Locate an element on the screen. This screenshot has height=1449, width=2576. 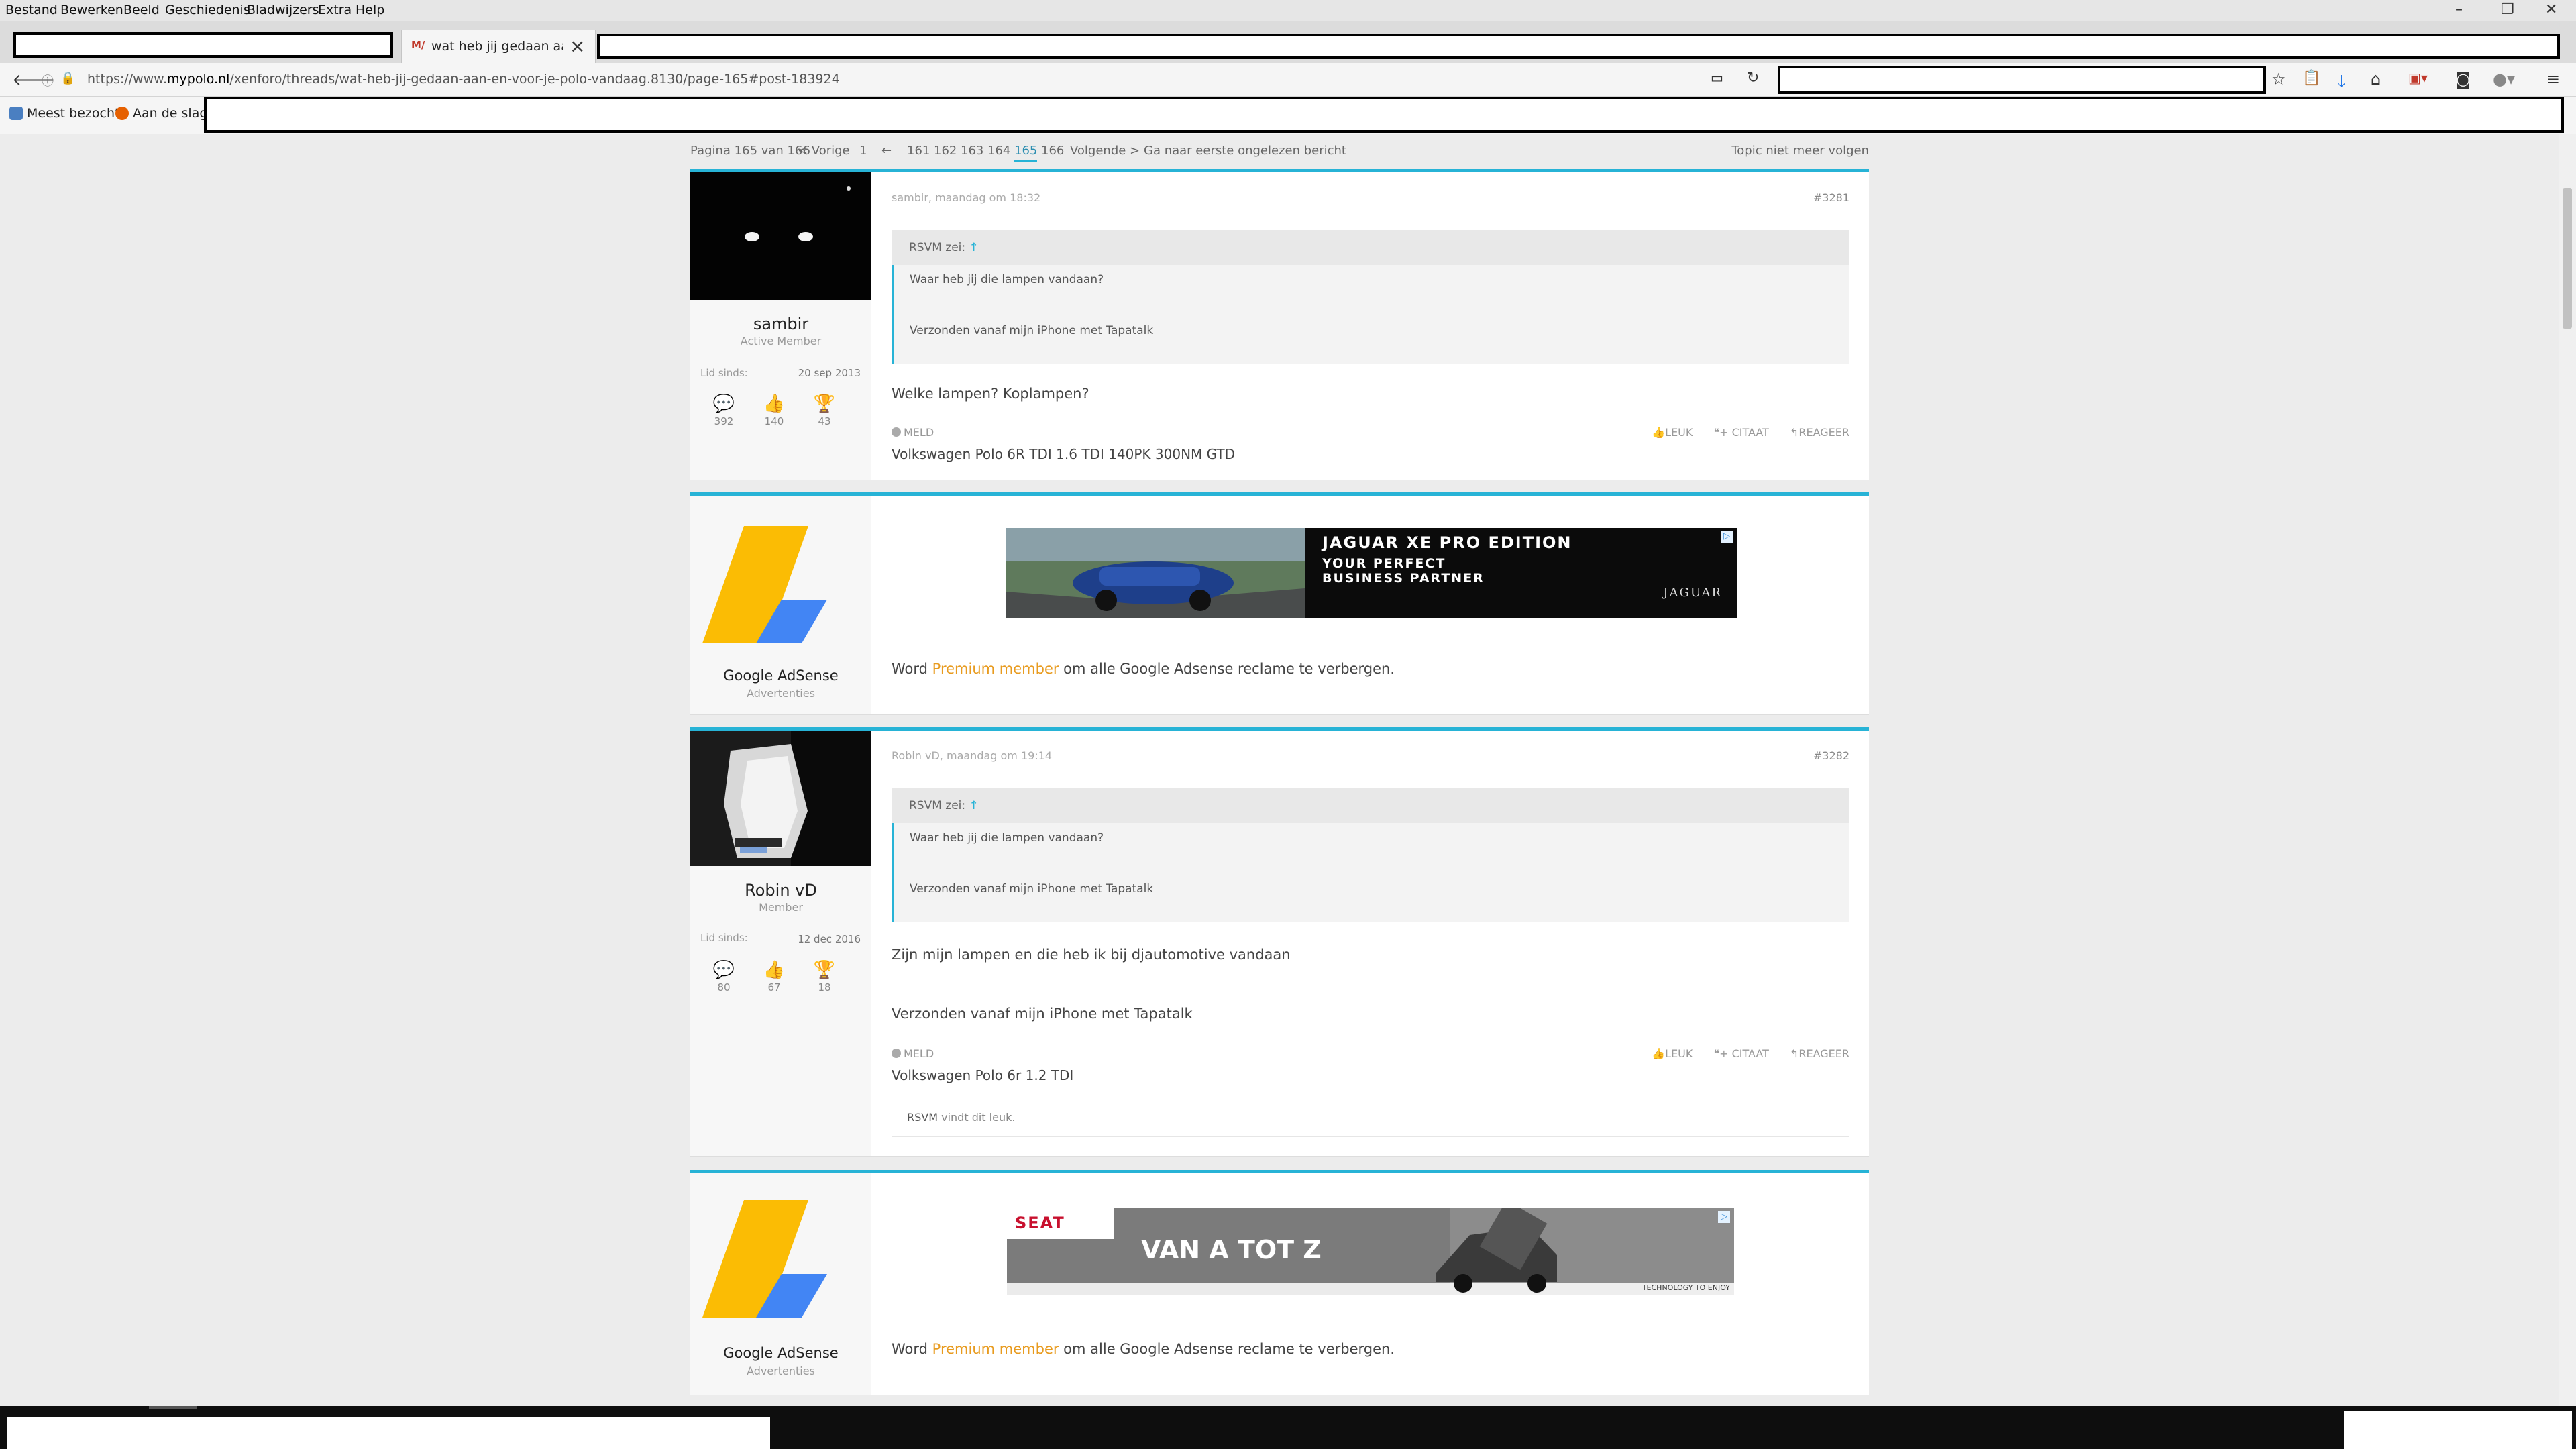
page-link-164: 164 is located at coordinates (998, 151).